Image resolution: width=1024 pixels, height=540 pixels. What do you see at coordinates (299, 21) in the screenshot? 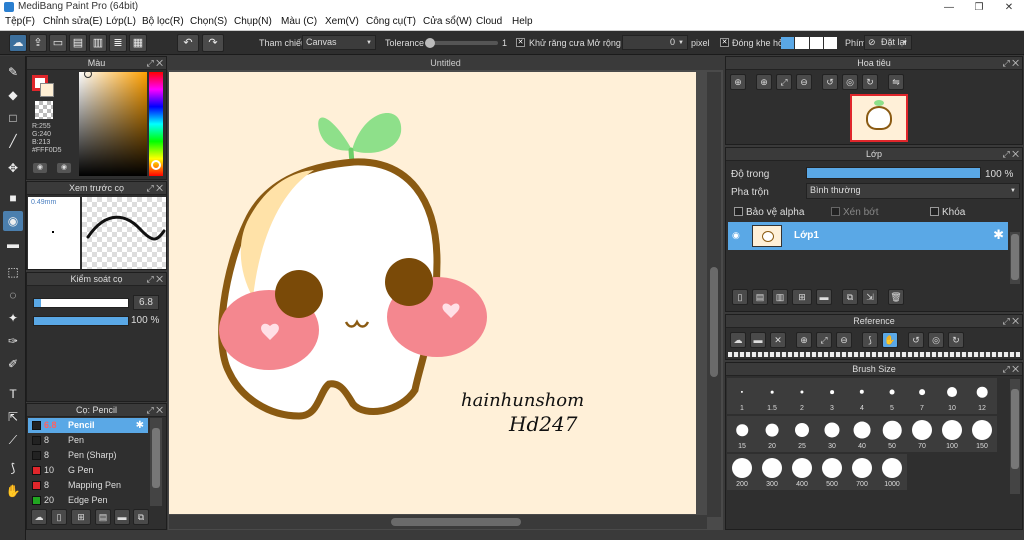
I see `menu-color: Màu (C)` at bounding box center [299, 21].